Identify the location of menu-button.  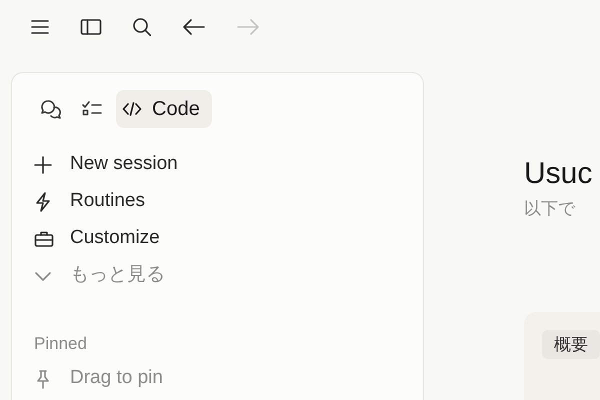
(40, 27).